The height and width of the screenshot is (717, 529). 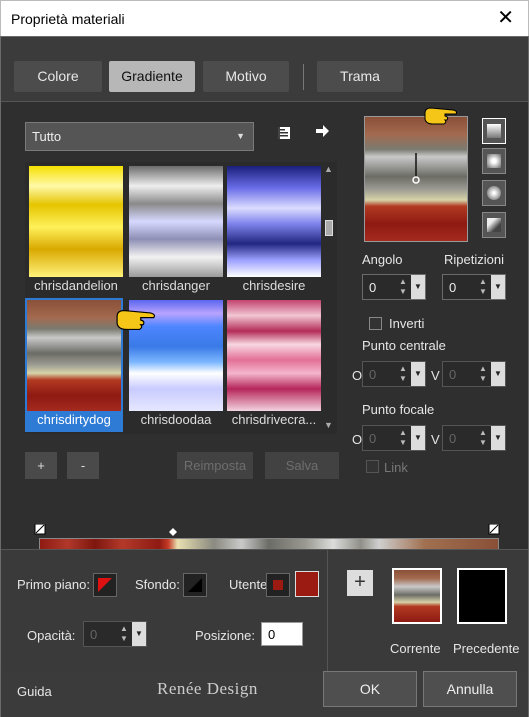 I want to click on scroll-down-icon: ▼, so click(x=328, y=425).